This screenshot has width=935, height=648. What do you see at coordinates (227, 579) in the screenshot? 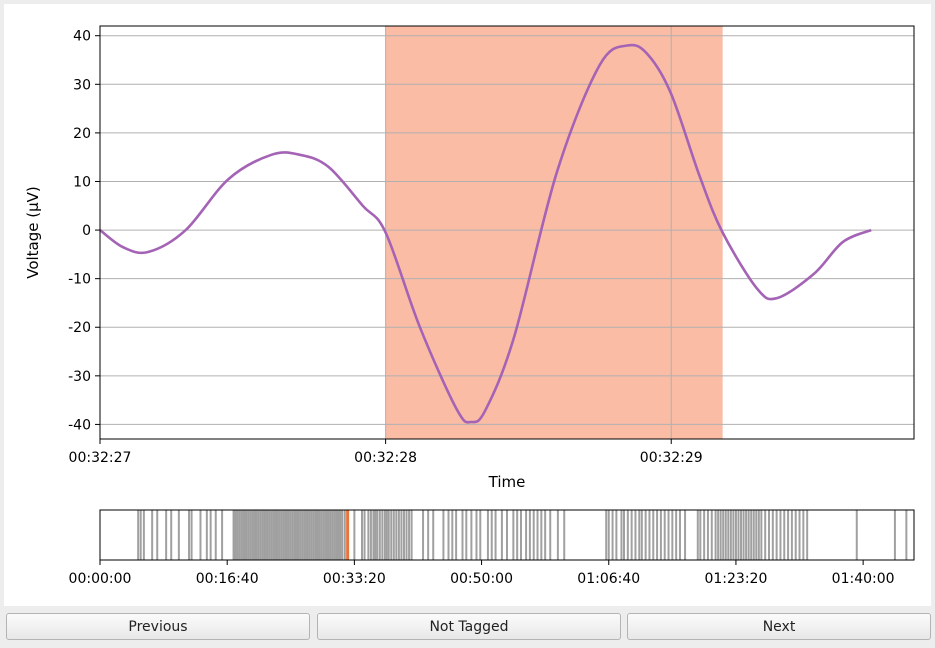
I see `overview-x-tick-label: 00:16:40` at bounding box center [227, 579].